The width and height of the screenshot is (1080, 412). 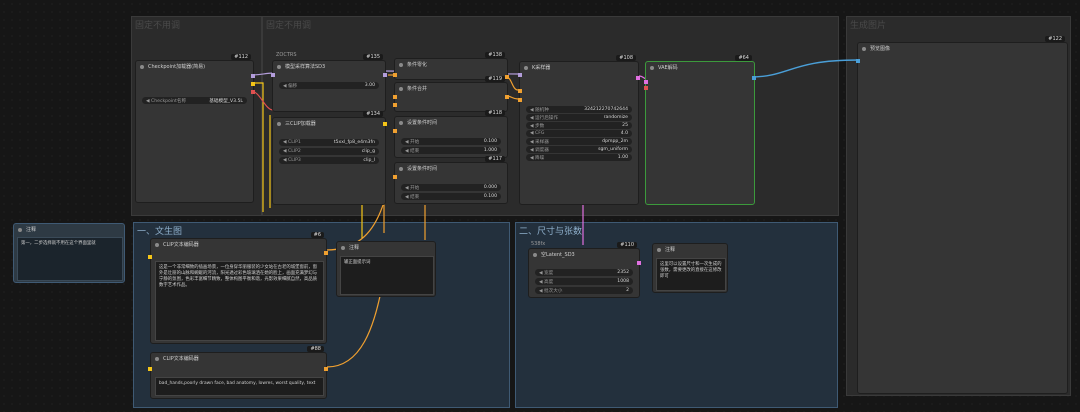 What do you see at coordinates (626, 58) in the screenshot?
I see `node-id-badge: #108` at bounding box center [626, 58].